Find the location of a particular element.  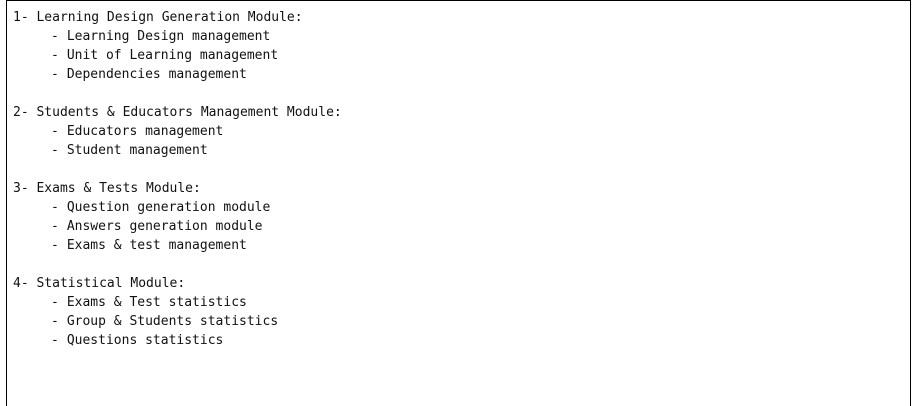

list-item: - Questions statistics is located at coordinates (177, 340).